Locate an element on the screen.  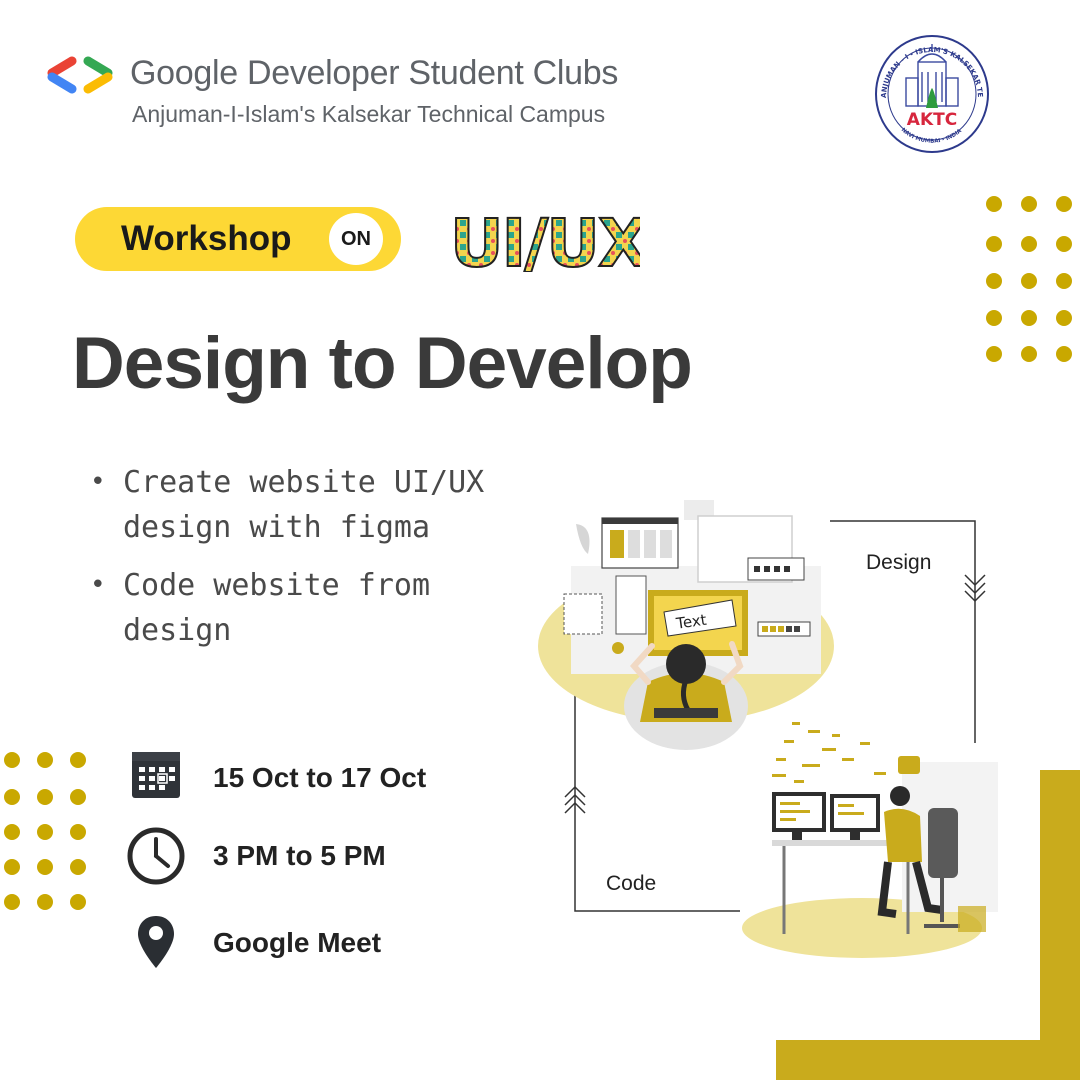
bullet-text: Code website from design is located at coordinates (277, 608).